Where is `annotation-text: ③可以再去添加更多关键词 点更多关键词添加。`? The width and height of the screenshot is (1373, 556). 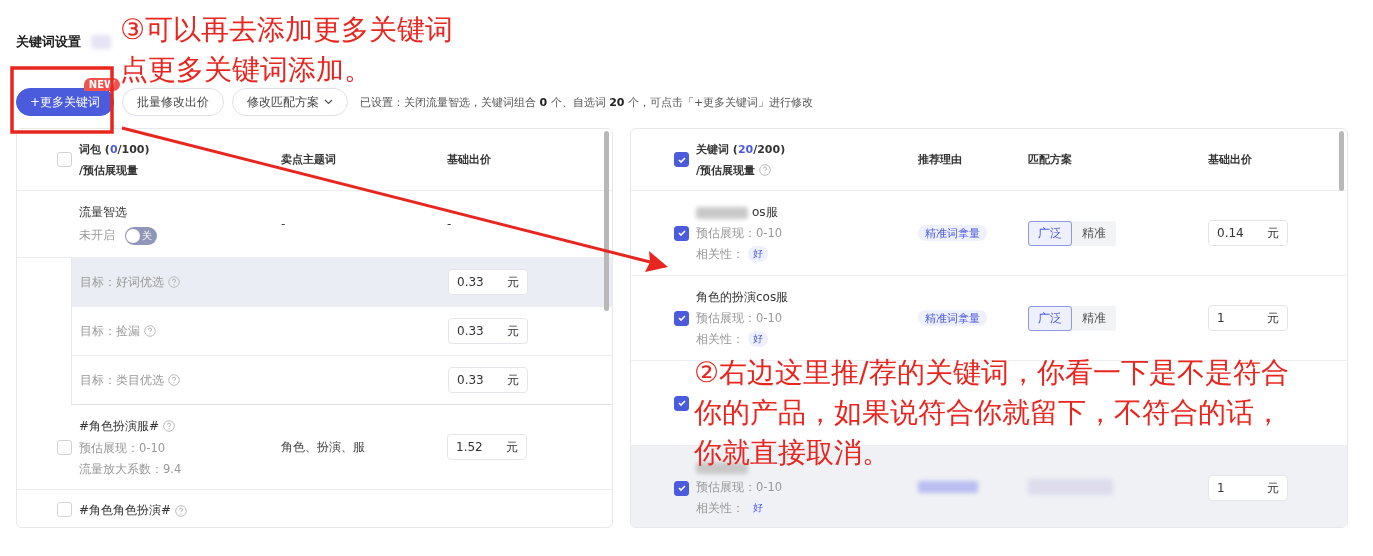 annotation-text: ③可以再去添加更多关键词 点更多关键词添加。 is located at coordinates (287, 50).